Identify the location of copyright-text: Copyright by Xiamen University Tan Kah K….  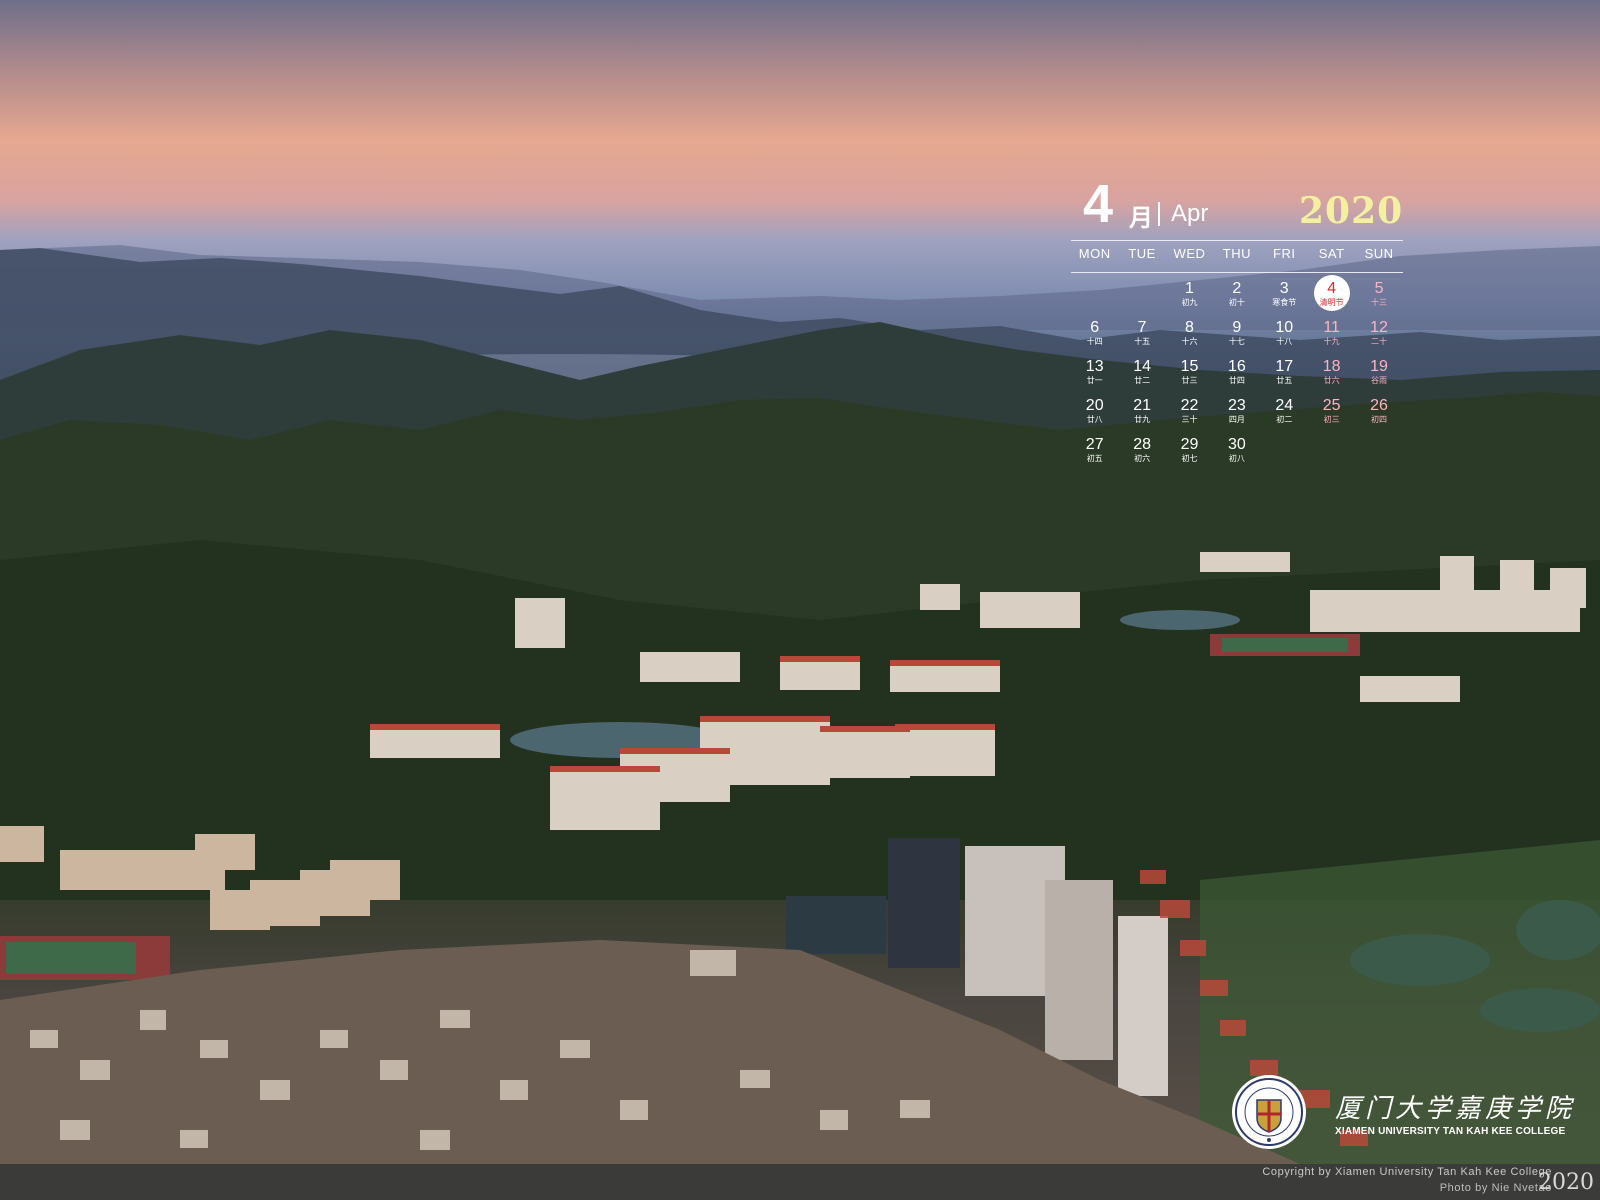
(1407, 1172).